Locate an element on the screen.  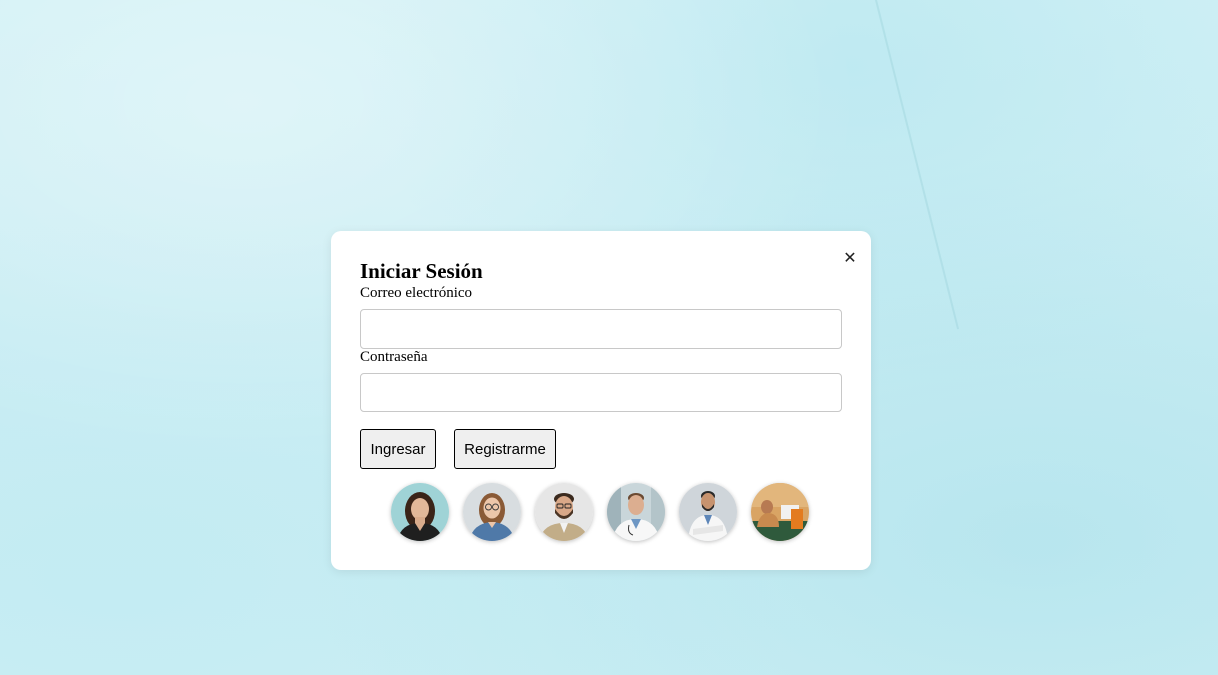
man-bearded-portrait-avatar is located at coordinates (564, 512).